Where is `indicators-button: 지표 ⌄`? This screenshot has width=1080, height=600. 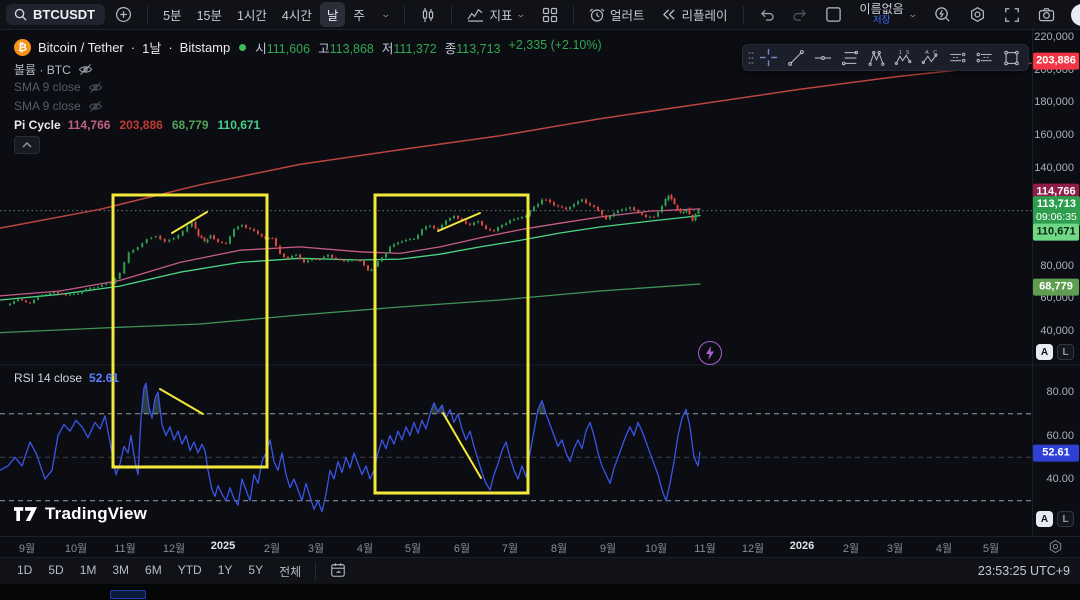 indicators-button: 지표 ⌄ is located at coordinates (496, 14).